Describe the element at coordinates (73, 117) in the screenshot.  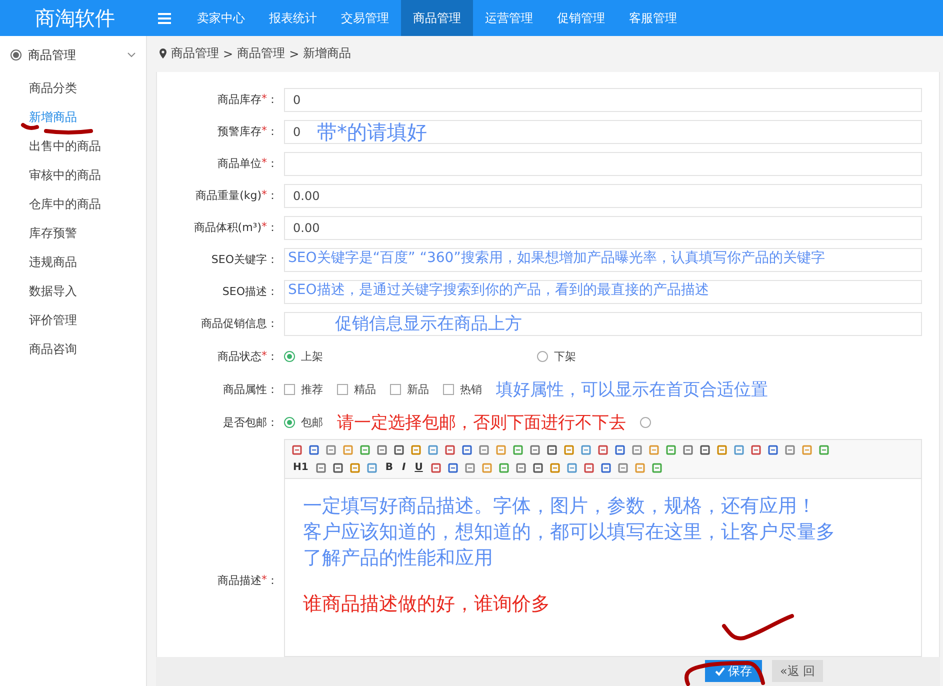
I see `sidebar-item: 新增商品` at that location.